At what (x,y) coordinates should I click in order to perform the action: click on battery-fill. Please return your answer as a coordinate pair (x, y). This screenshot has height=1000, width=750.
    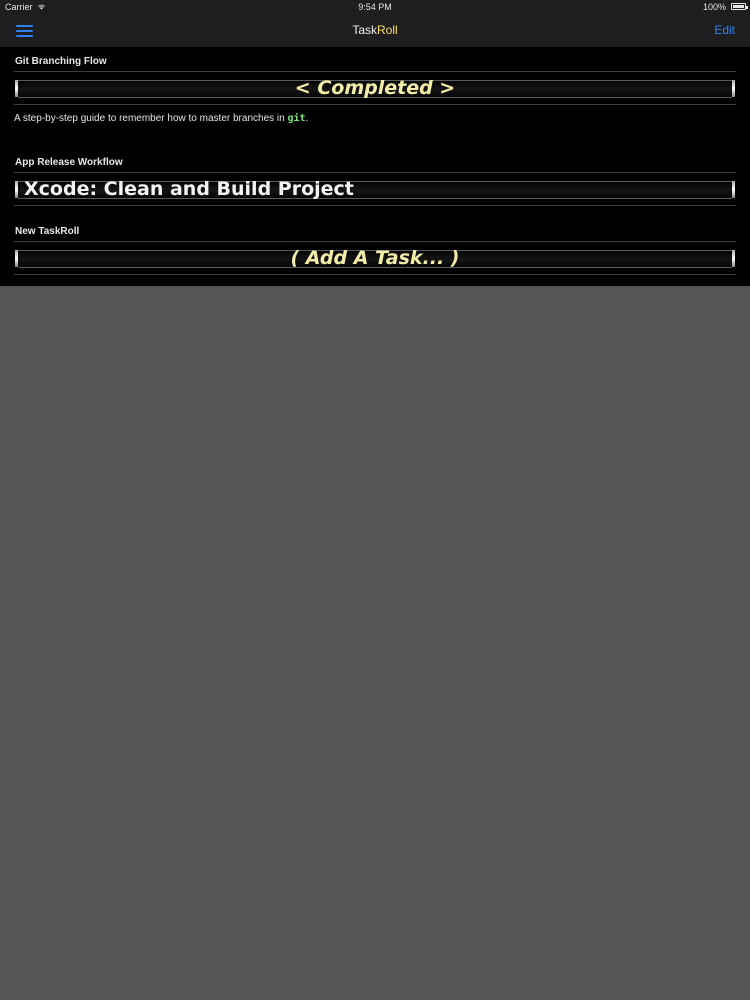
    Looking at the image, I should click on (738, 6).